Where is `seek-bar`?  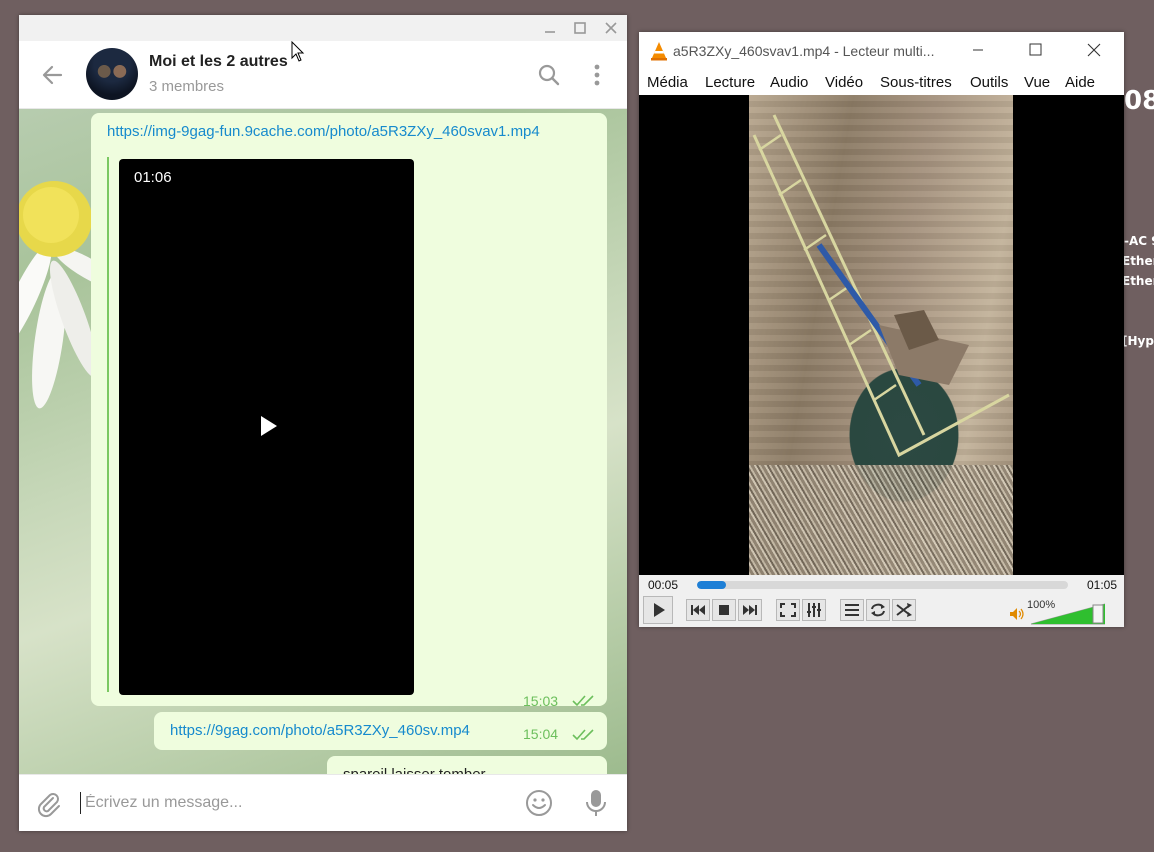
seek-bar is located at coordinates (882, 585).